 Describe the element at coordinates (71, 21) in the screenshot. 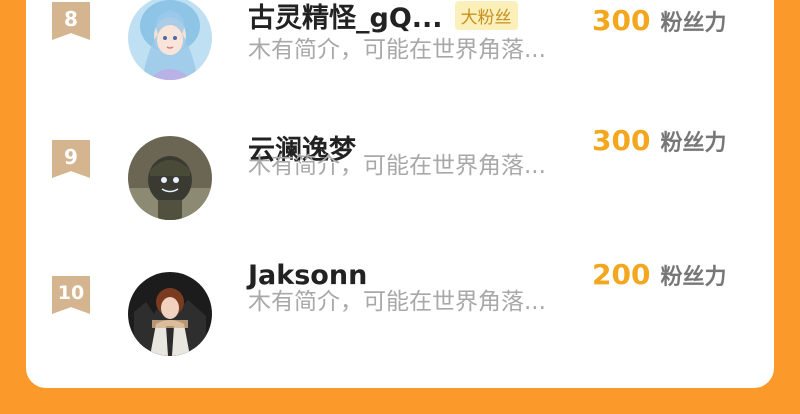

I see `rank-badge: 8` at that location.